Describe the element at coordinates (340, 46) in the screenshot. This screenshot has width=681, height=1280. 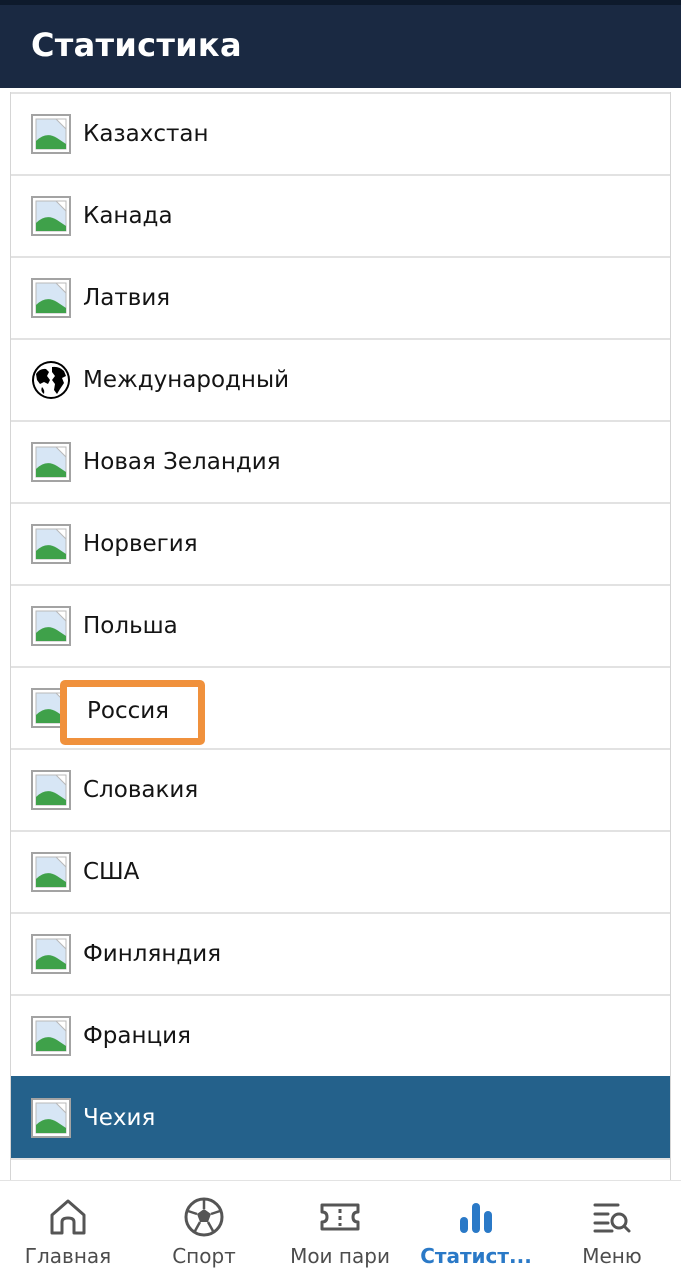
I see `app-header: Статистика` at that location.